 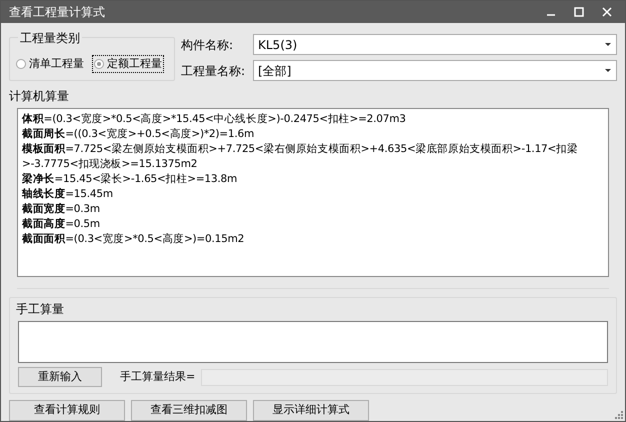 What do you see at coordinates (158, 376) in the screenshot?
I see `result-label: 手工算量结果=` at bounding box center [158, 376].